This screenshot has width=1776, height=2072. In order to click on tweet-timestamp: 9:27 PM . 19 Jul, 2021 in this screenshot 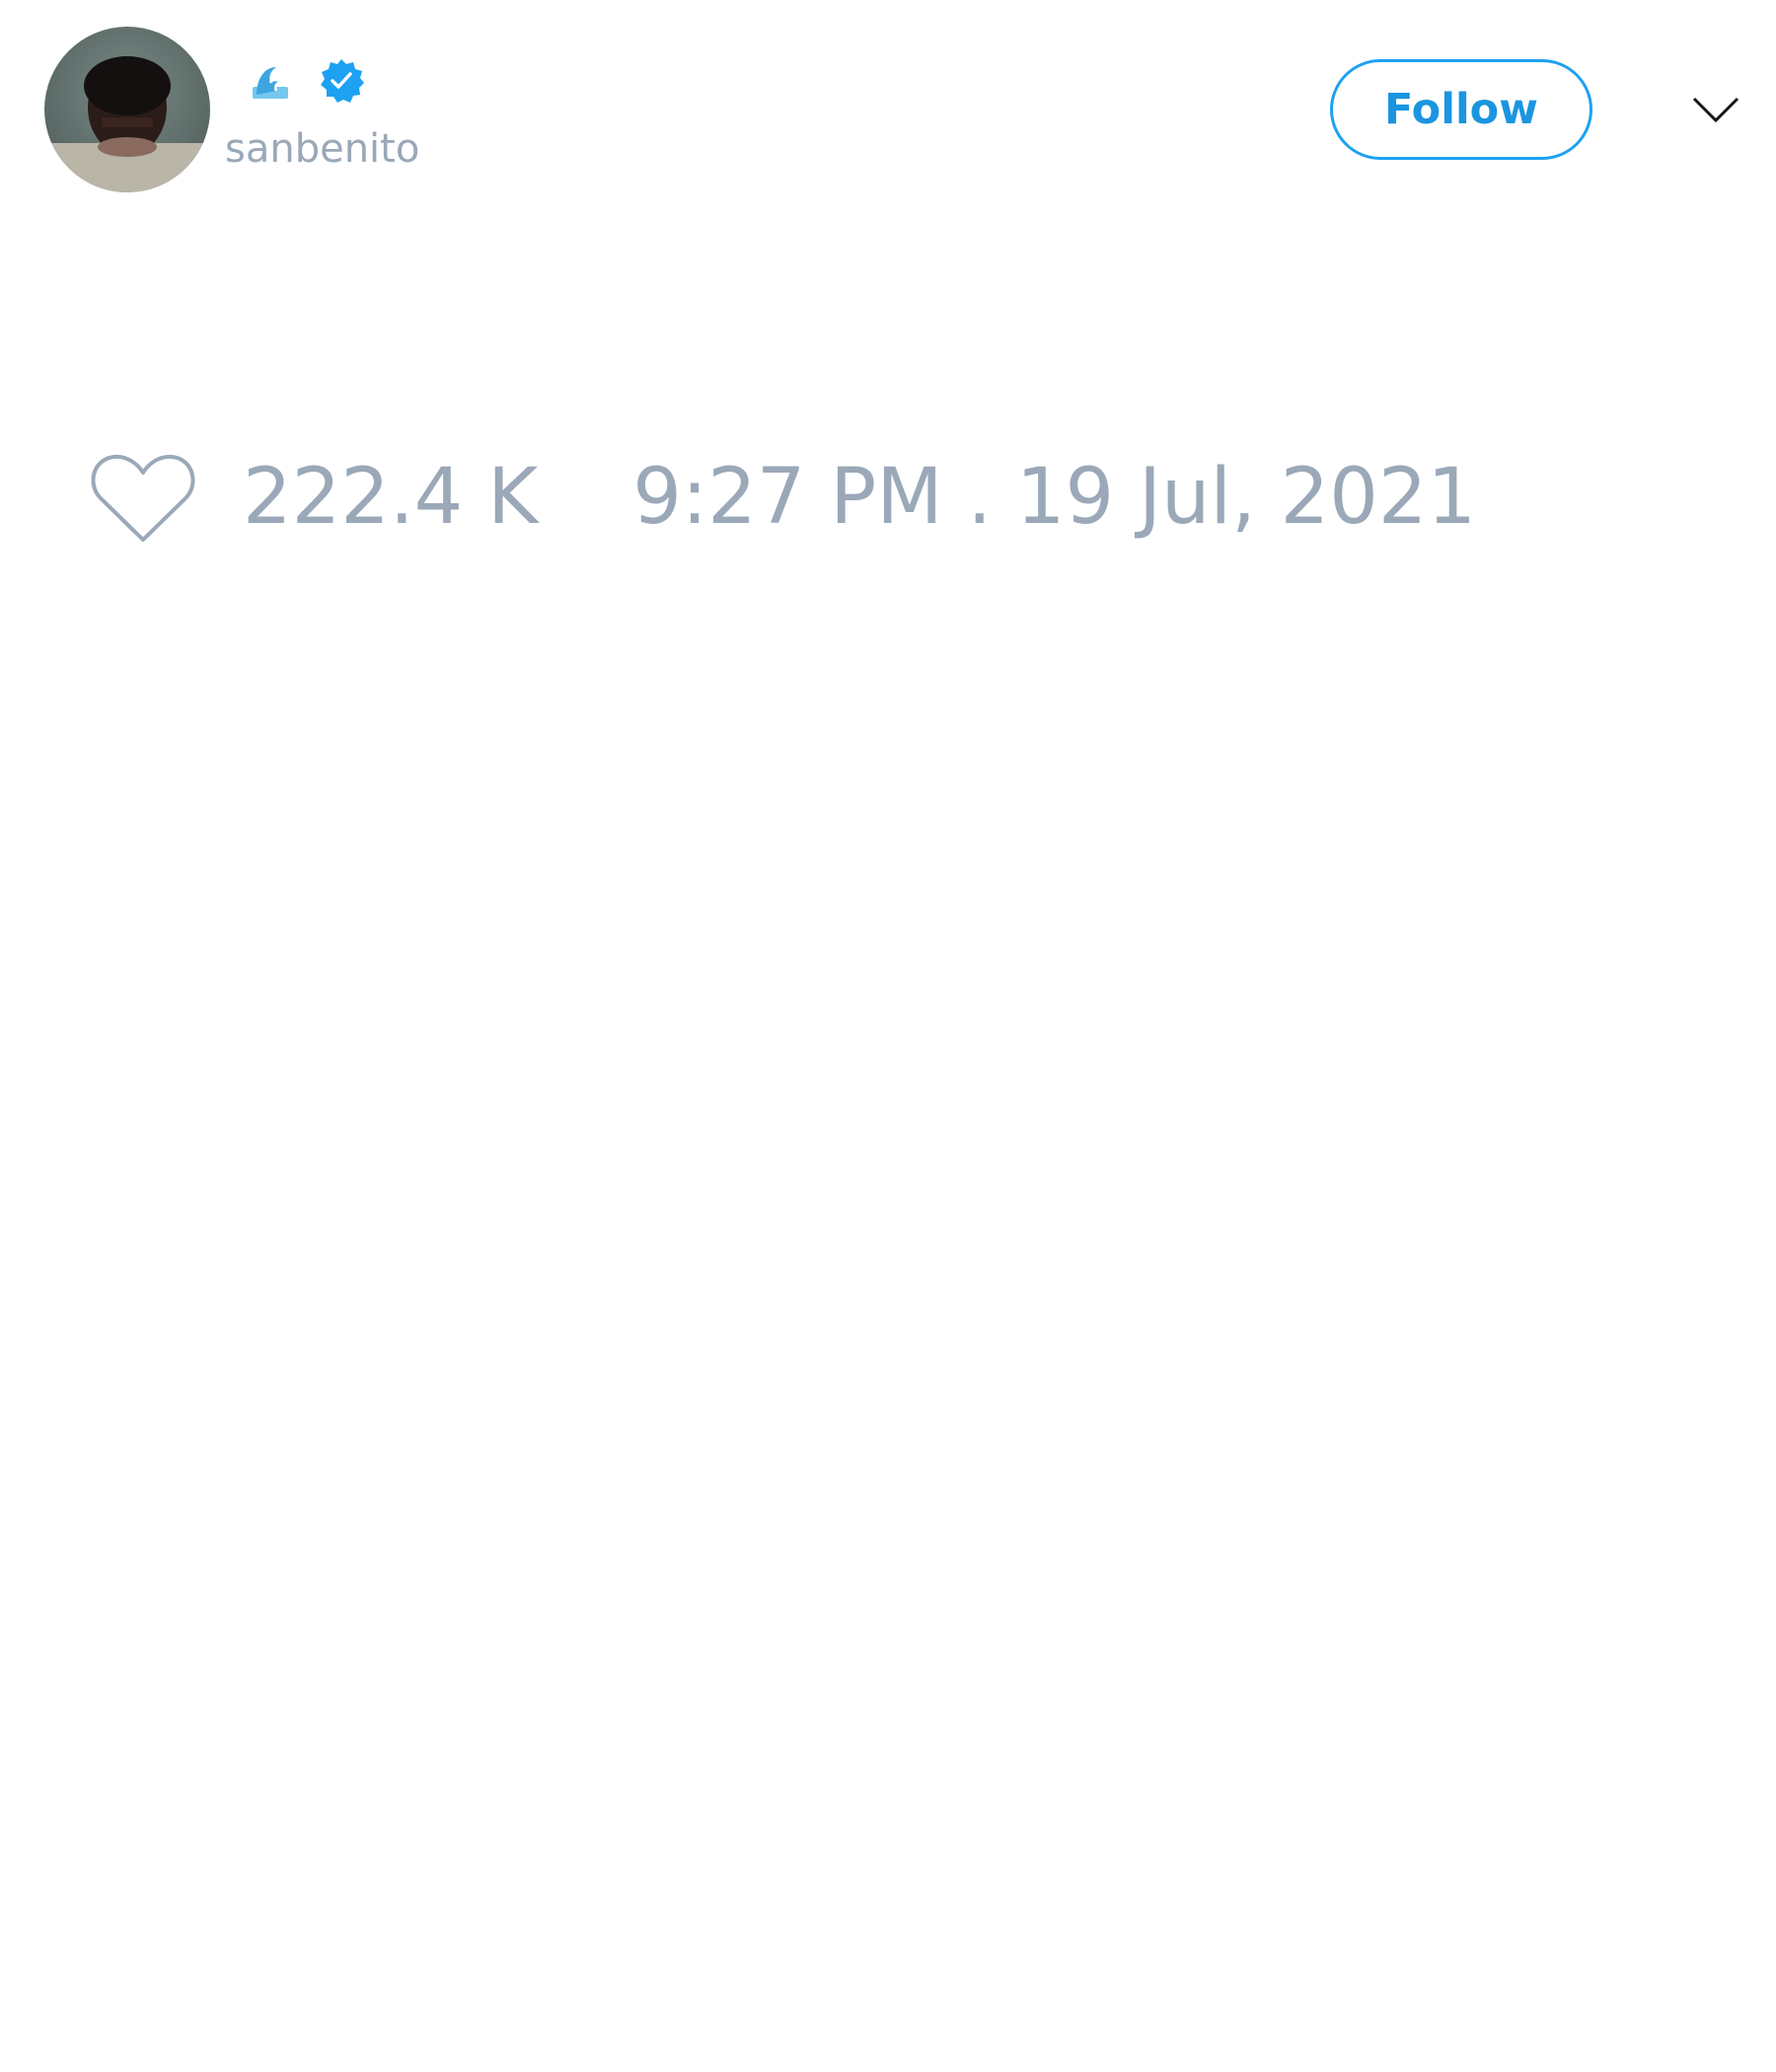, I will do `click(1054, 498)`.